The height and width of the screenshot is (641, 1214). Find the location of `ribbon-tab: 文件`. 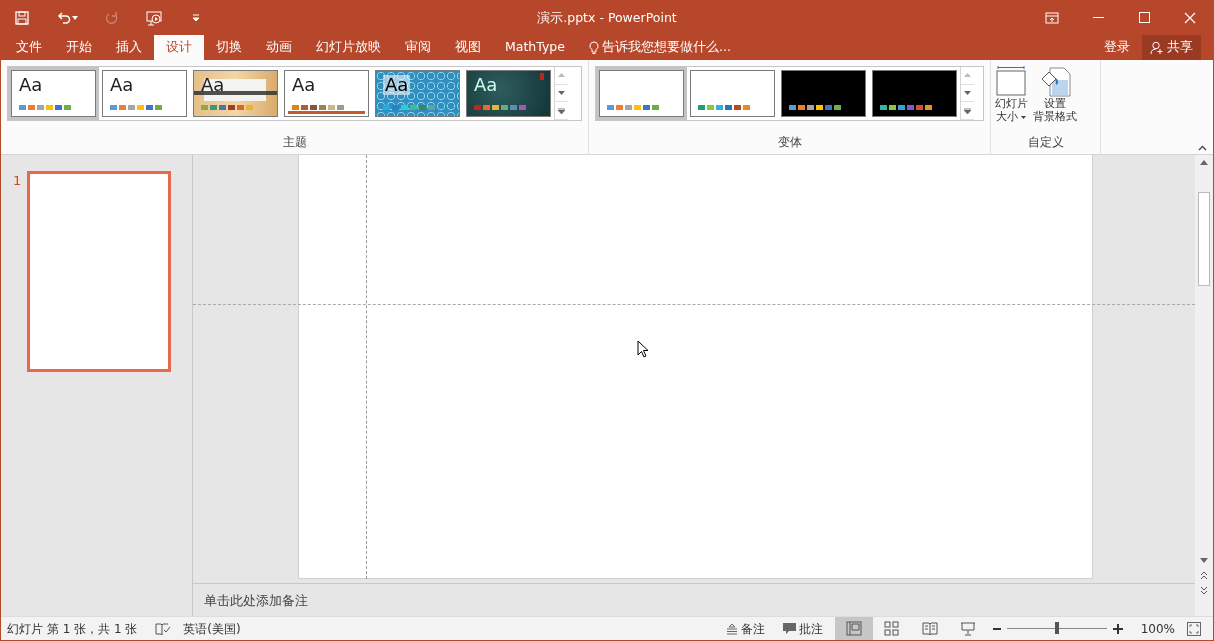

ribbon-tab: 文件 is located at coordinates (29, 47).